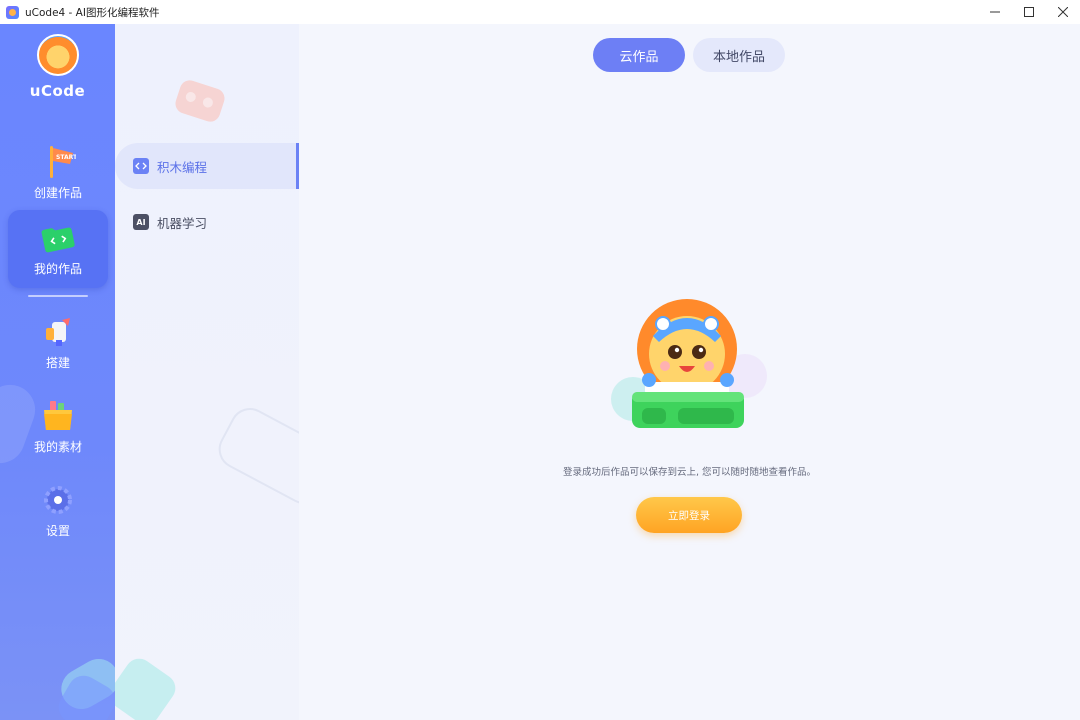 The width and height of the screenshot is (1080, 720). I want to click on close-icon, so click(1063, 12).